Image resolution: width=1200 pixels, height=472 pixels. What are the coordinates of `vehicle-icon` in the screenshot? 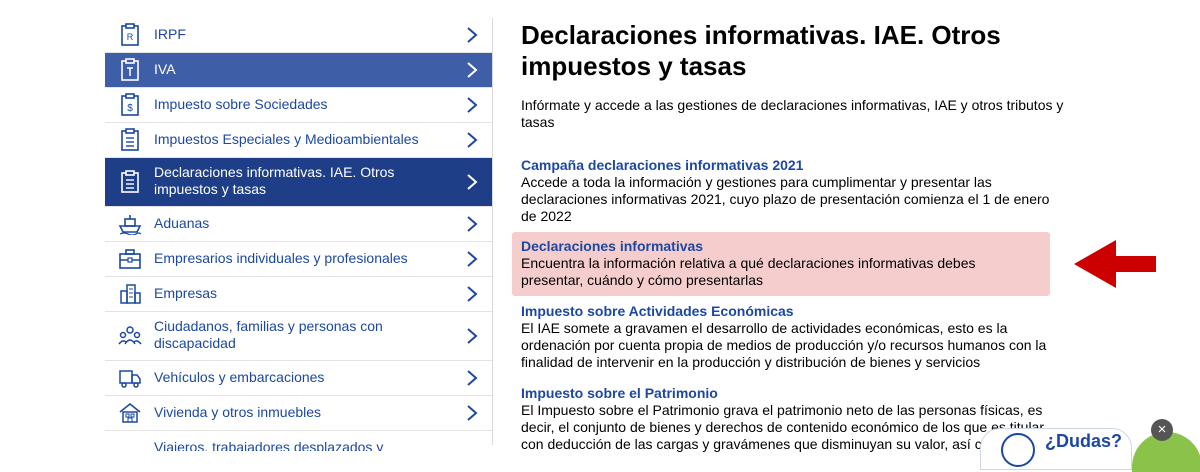 It's located at (130, 378).